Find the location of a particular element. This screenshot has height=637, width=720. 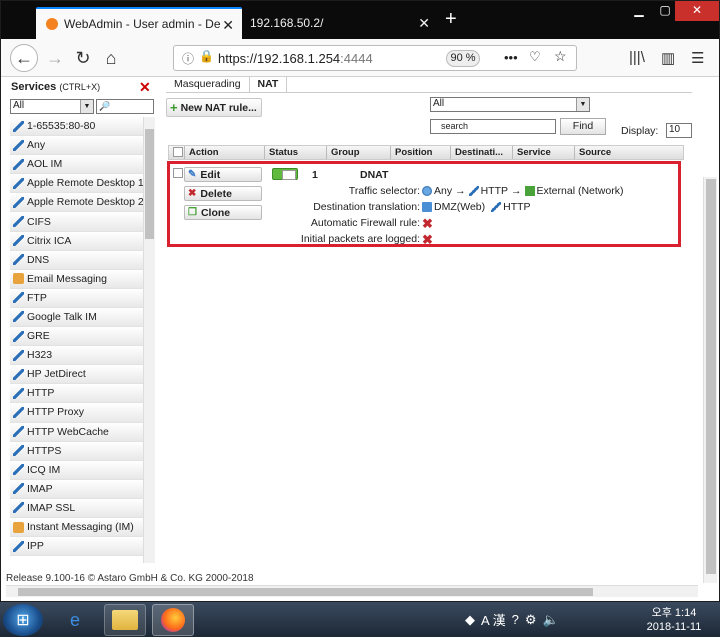

firefox-icon is located at coordinates (173, 620).